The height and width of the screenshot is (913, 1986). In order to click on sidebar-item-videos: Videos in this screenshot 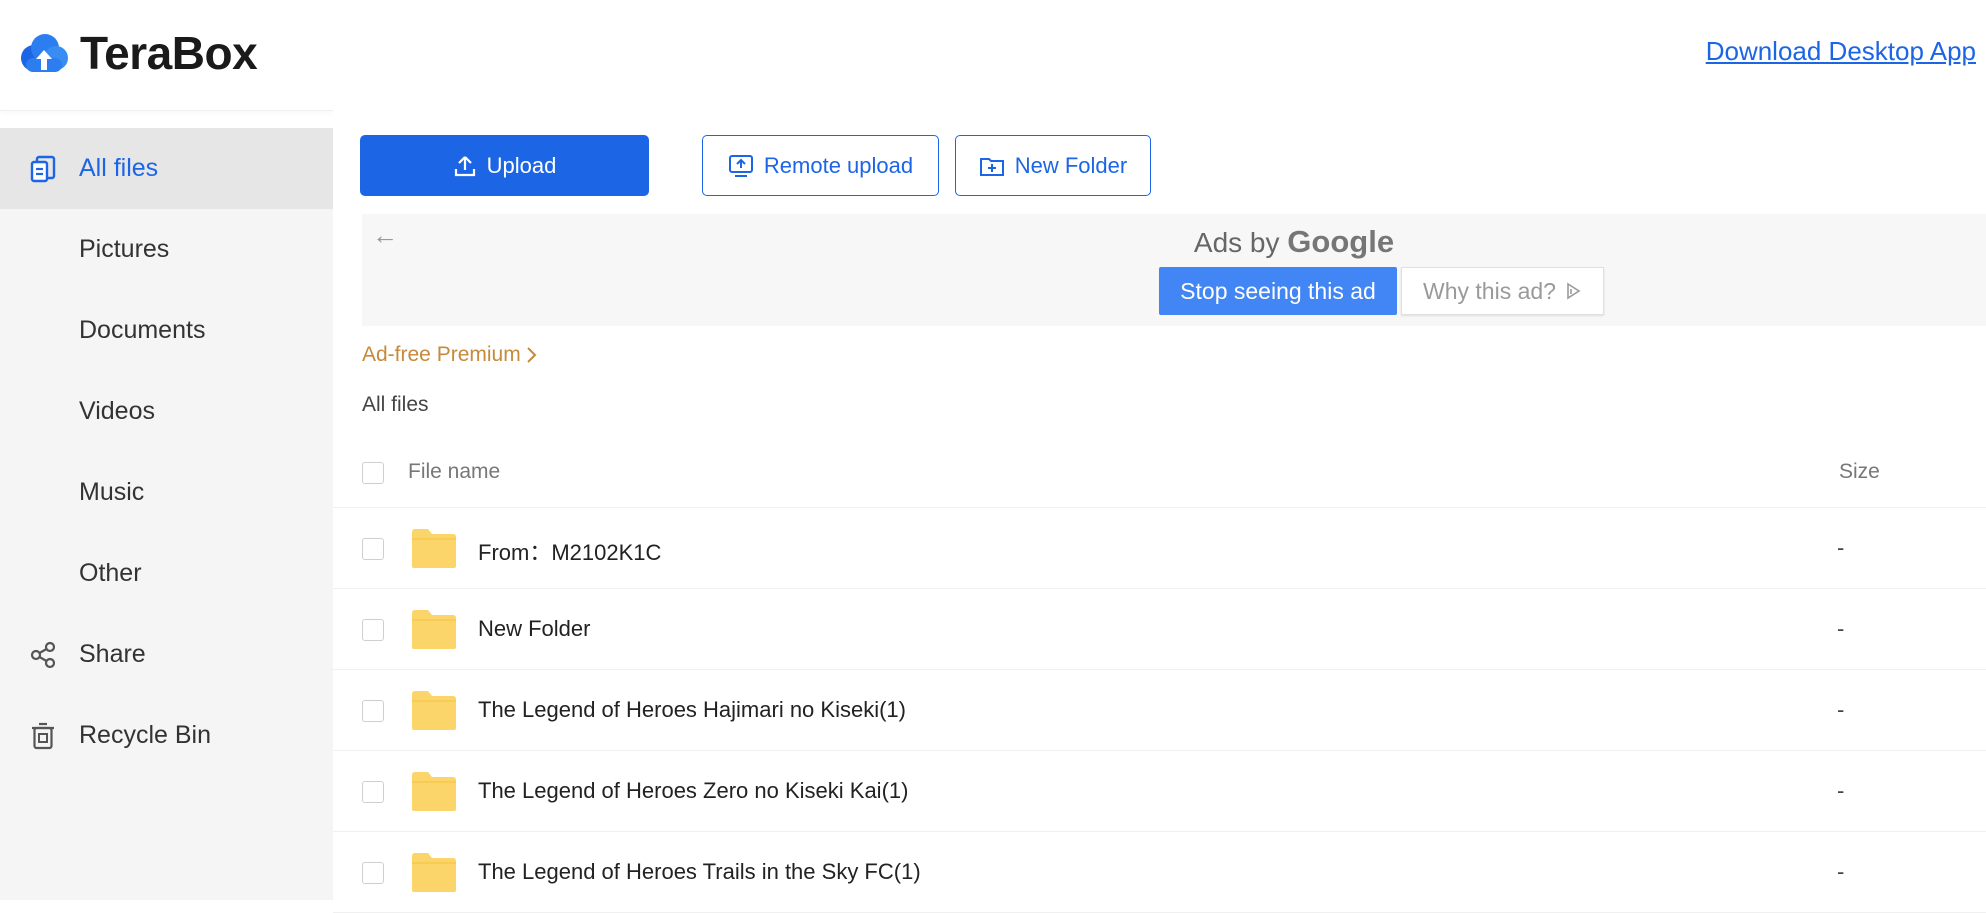, I will do `click(166, 411)`.